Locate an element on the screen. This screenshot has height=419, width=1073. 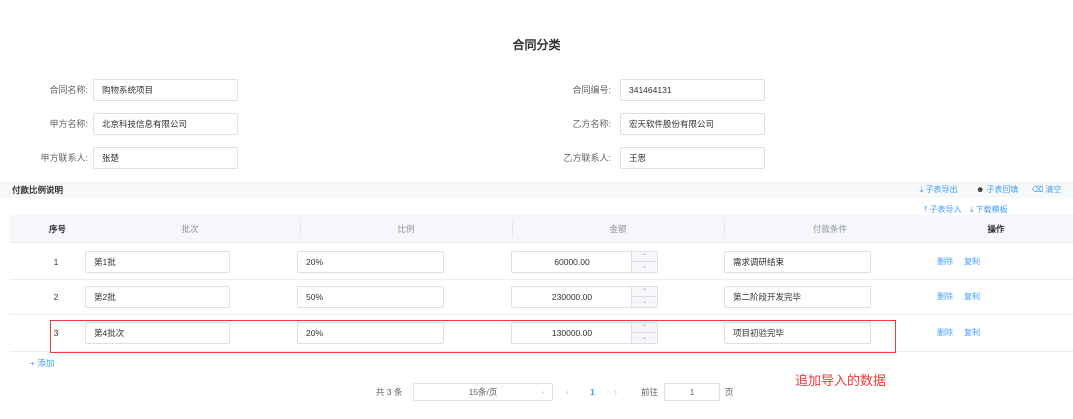
add-row-button: + 添加 is located at coordinates (42, 363).